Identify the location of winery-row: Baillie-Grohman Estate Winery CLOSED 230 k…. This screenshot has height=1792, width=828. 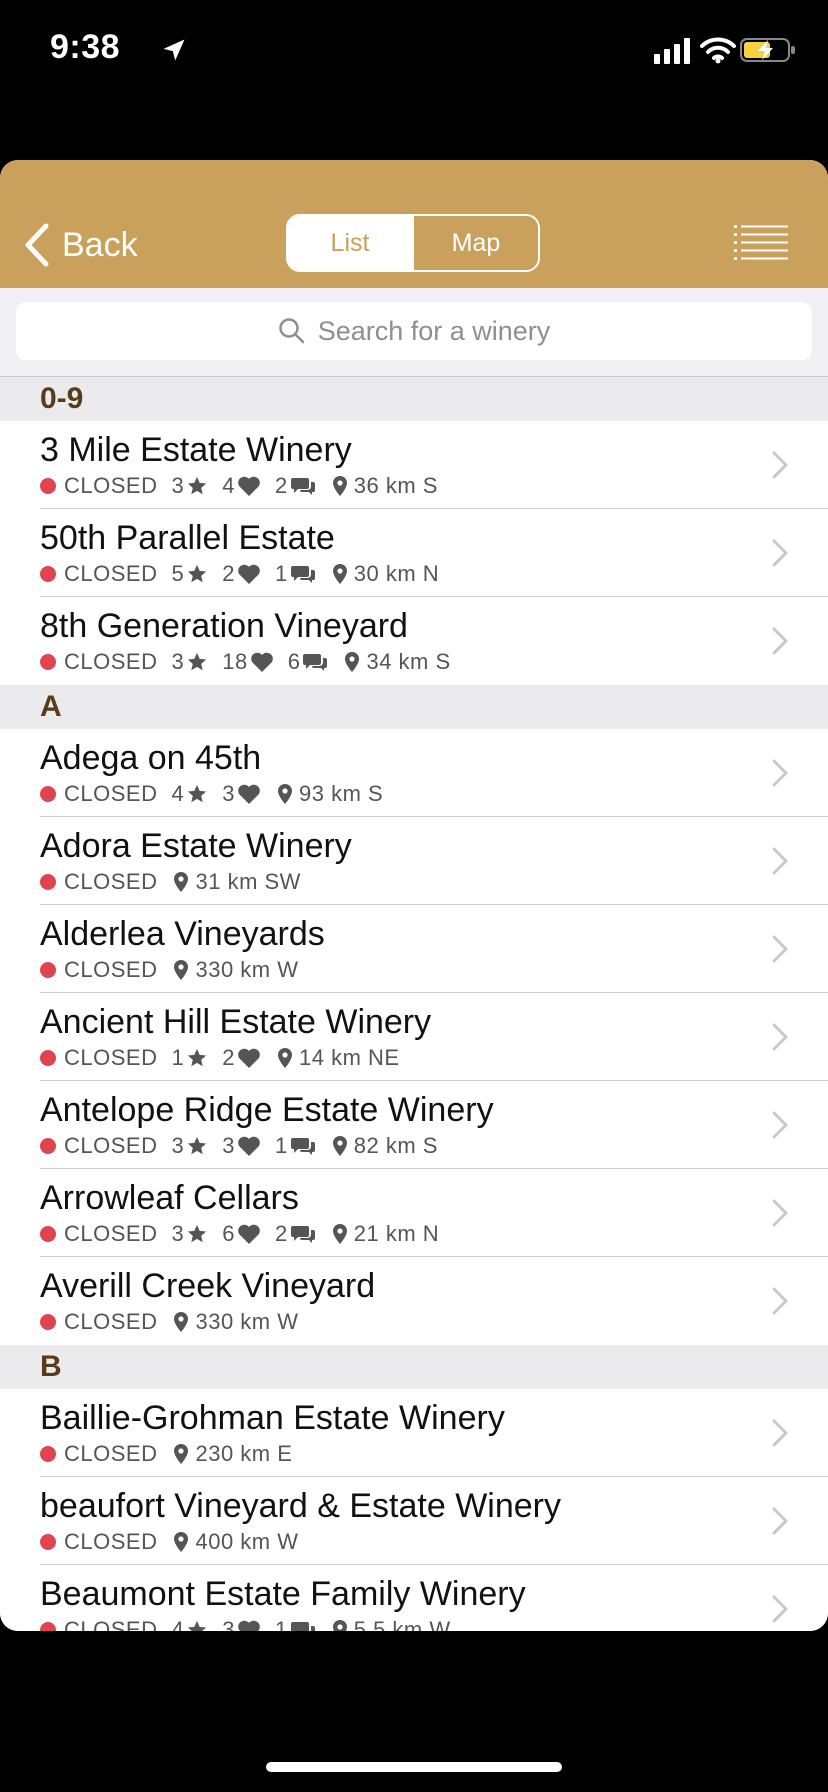
(414, 1433).